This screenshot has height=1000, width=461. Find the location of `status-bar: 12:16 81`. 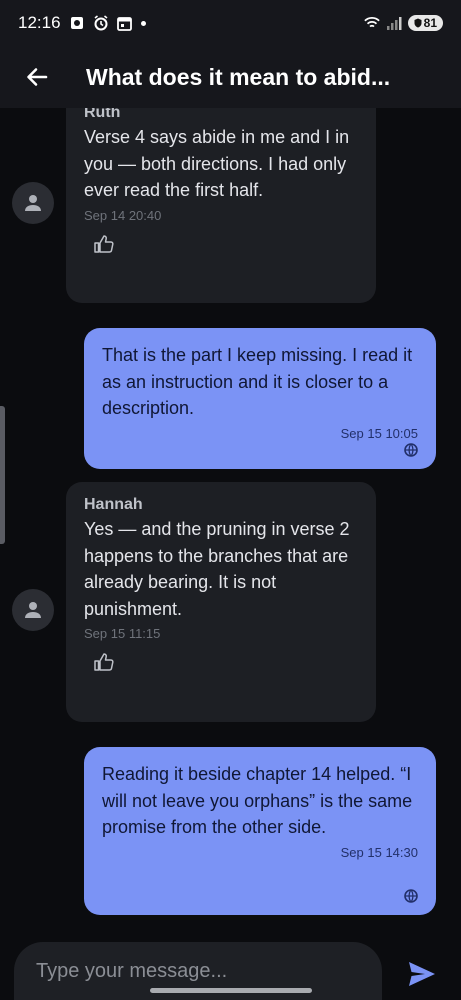

status-bar: 12:16 81 is located at coordinates (230, 23).